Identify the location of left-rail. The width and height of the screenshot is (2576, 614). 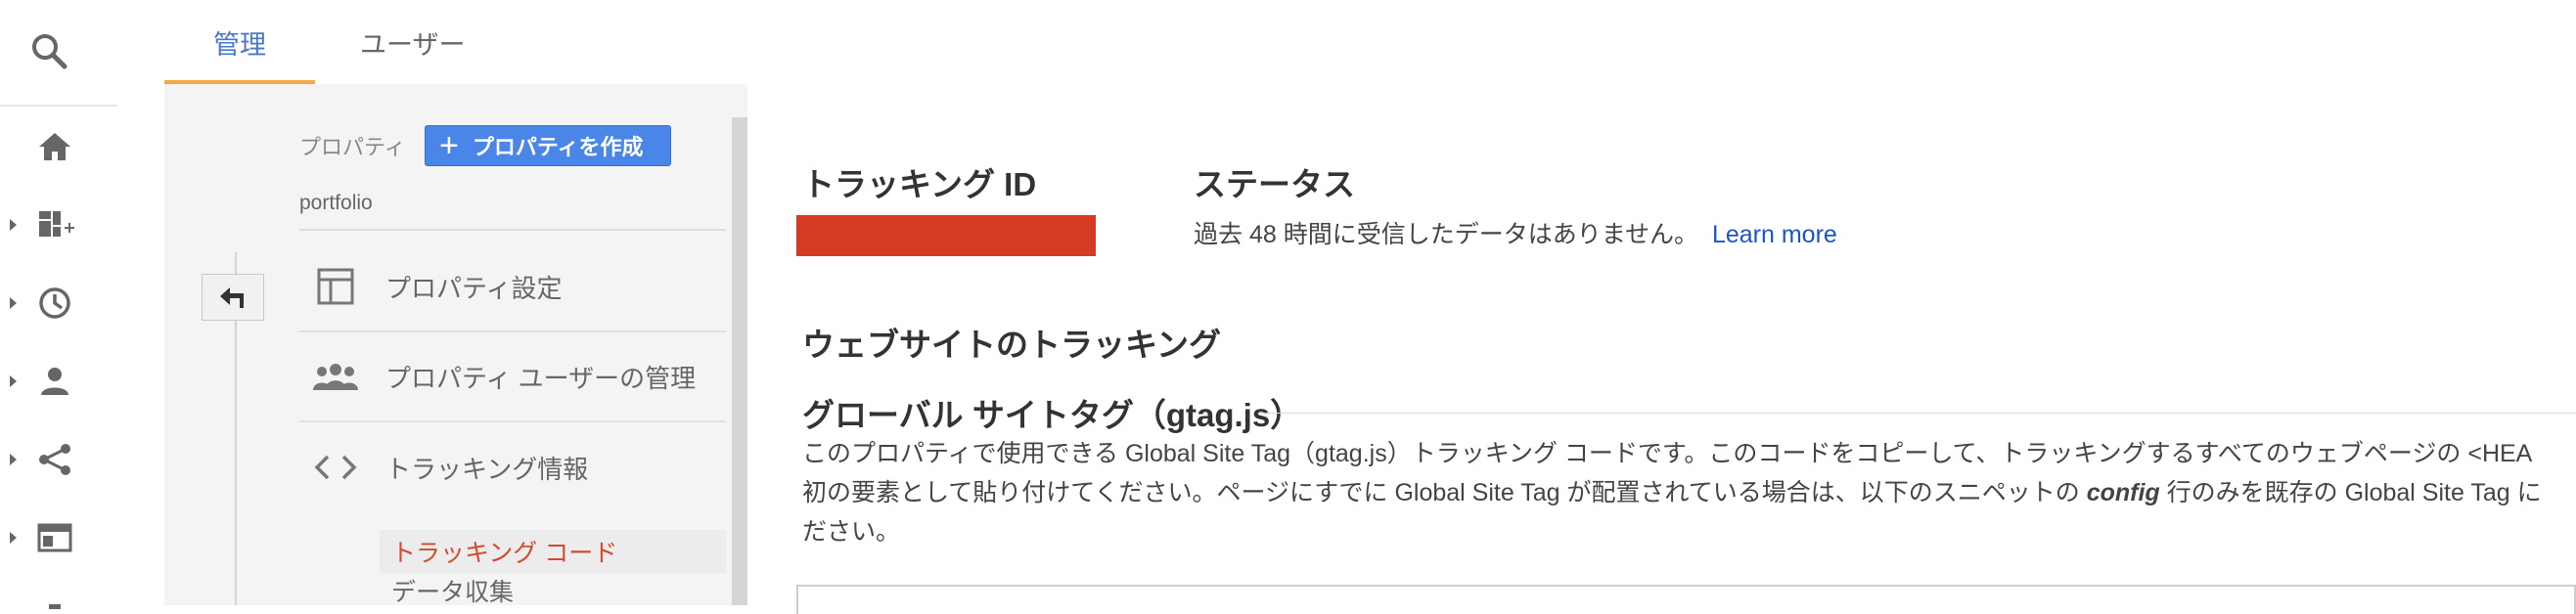
(82, 304).